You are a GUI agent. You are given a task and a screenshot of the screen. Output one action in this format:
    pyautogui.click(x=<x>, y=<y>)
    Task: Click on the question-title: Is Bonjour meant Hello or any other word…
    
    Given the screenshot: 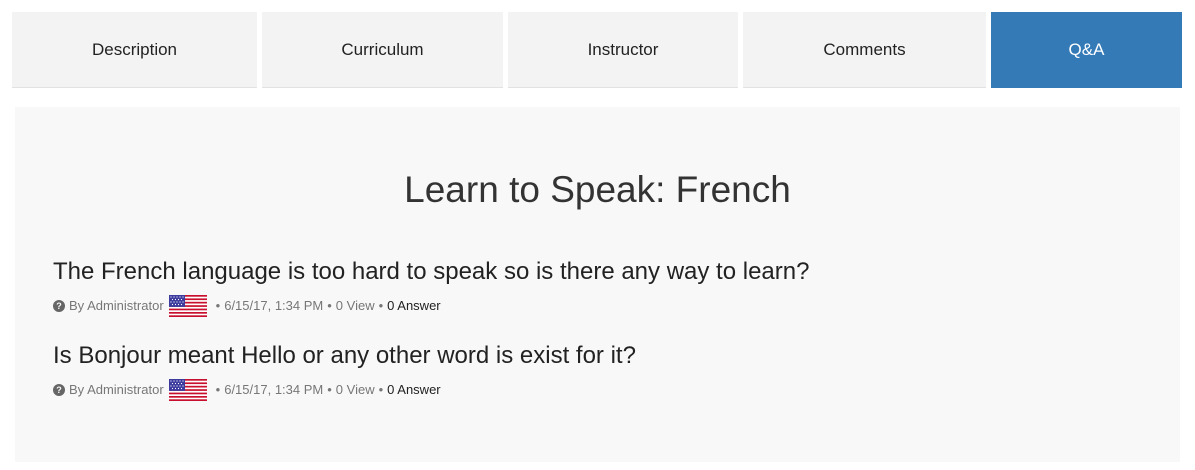 What is the action you would take?
    pyautogui.click(x=603, y=356)
    